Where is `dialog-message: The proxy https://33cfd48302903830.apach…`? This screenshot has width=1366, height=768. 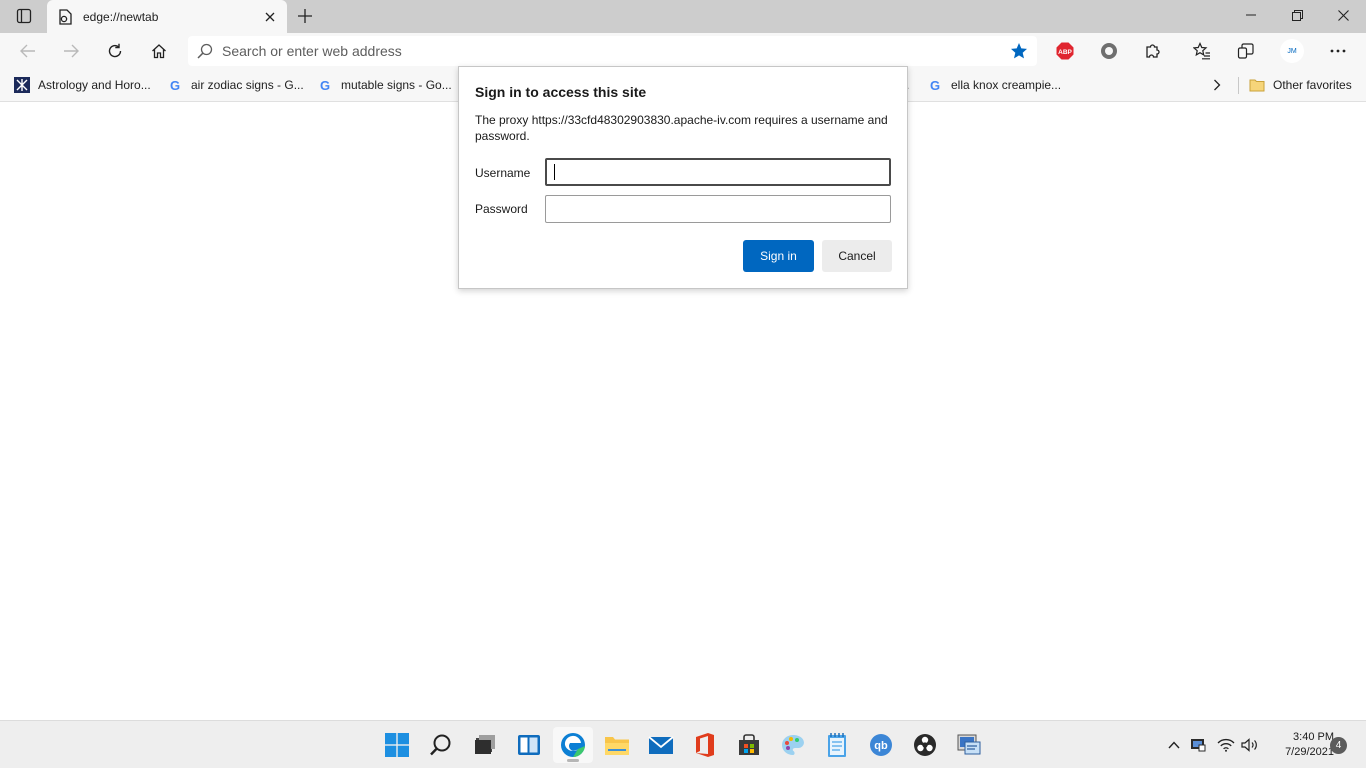 dialog-message: The proxy https://33cfd48302903830.apach… is located at coordinates (681, 128).